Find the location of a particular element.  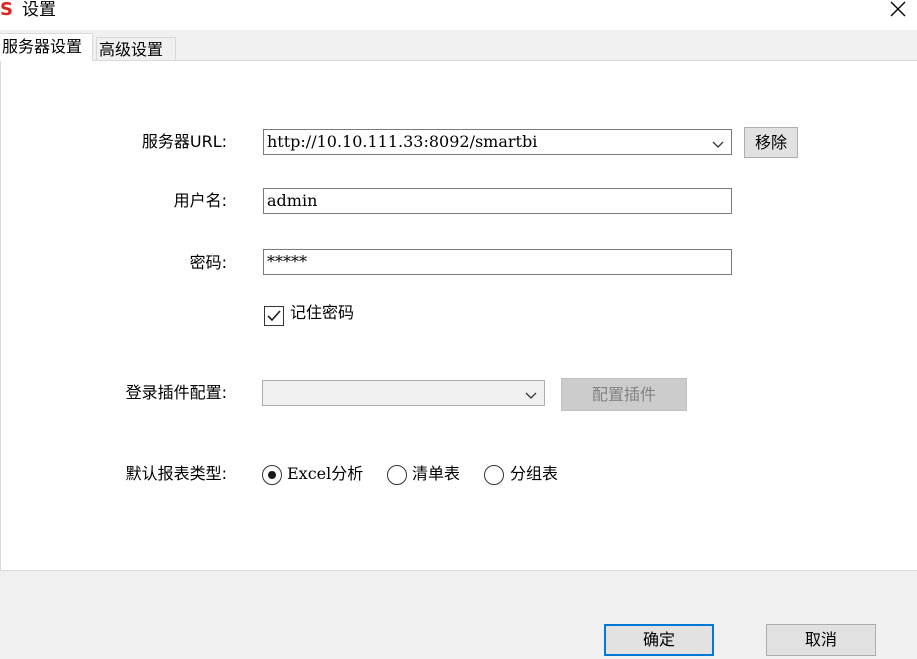

radio-group-report is located at coordinates (494, 475).